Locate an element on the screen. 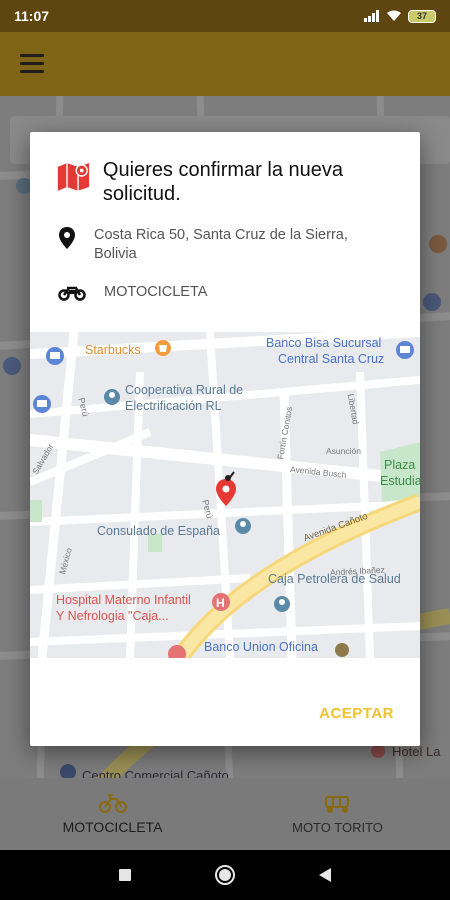 This screenshot has height=900, width=450. vehicle-row: MOTOCICLETA is located at coordinates (132, 292).